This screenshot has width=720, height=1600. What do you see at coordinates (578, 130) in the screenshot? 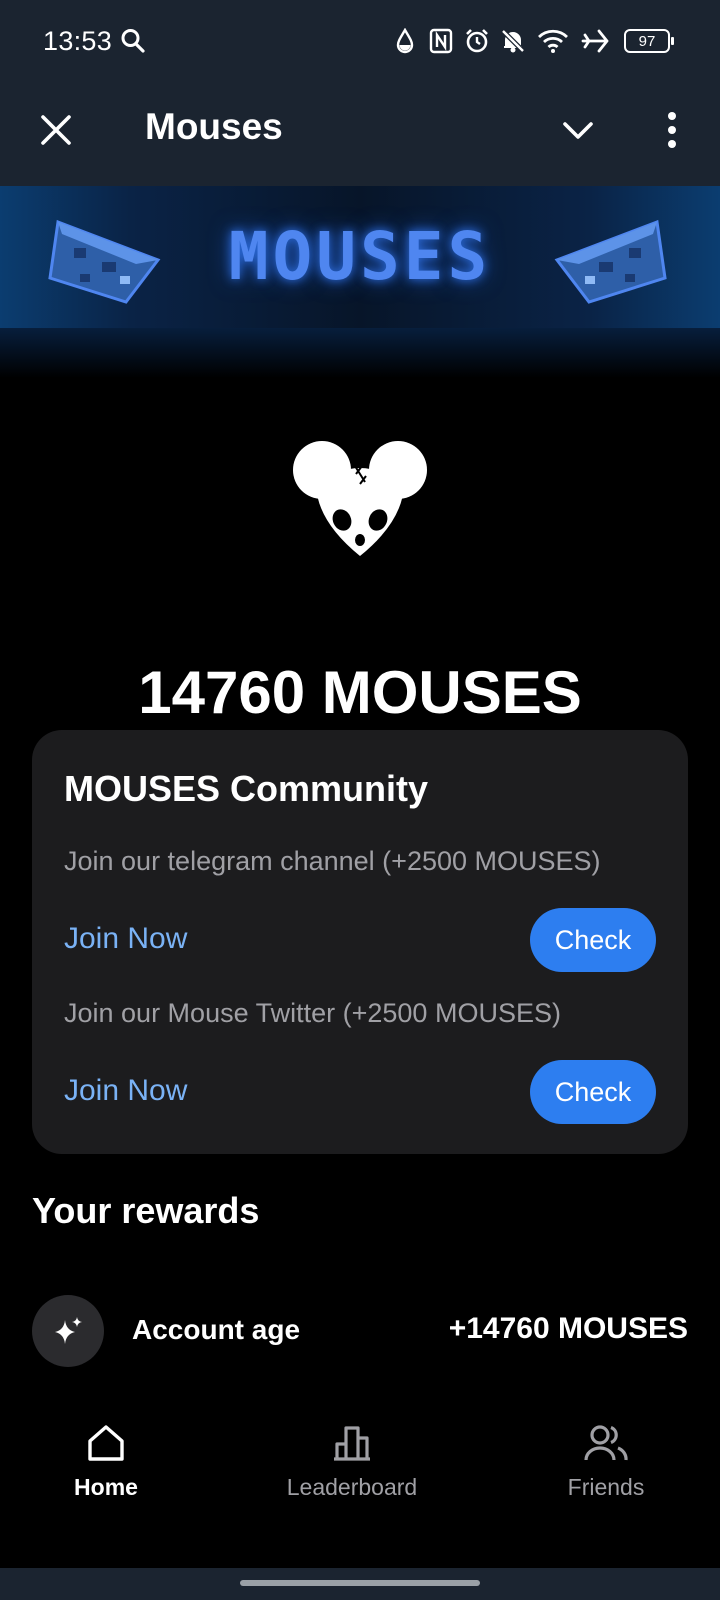
I see `chevron-down-icon` at bounding box center [578, 130].